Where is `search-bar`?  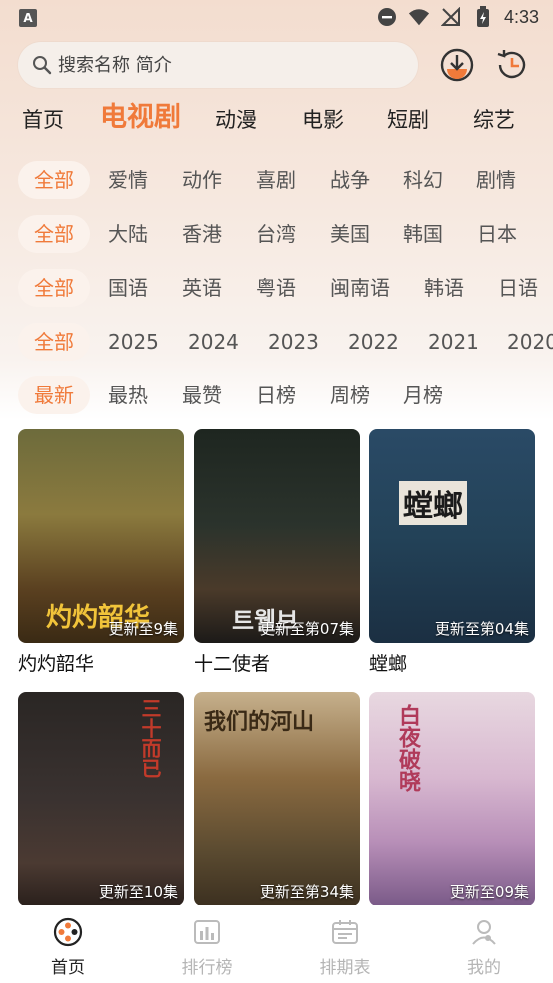
search-bar is located at coordinates (218, 65).